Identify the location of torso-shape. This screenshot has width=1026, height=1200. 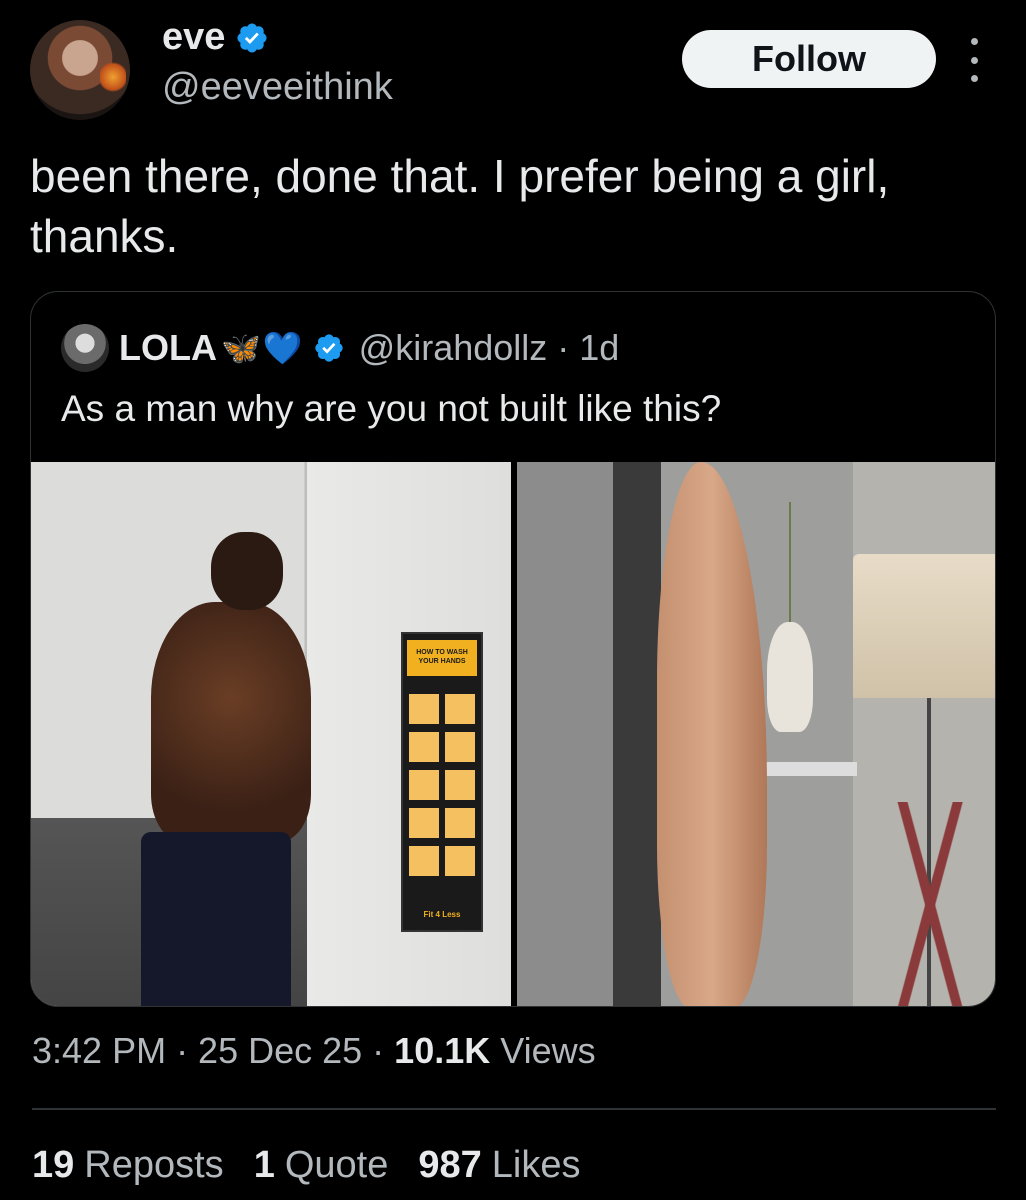
(231, 722).